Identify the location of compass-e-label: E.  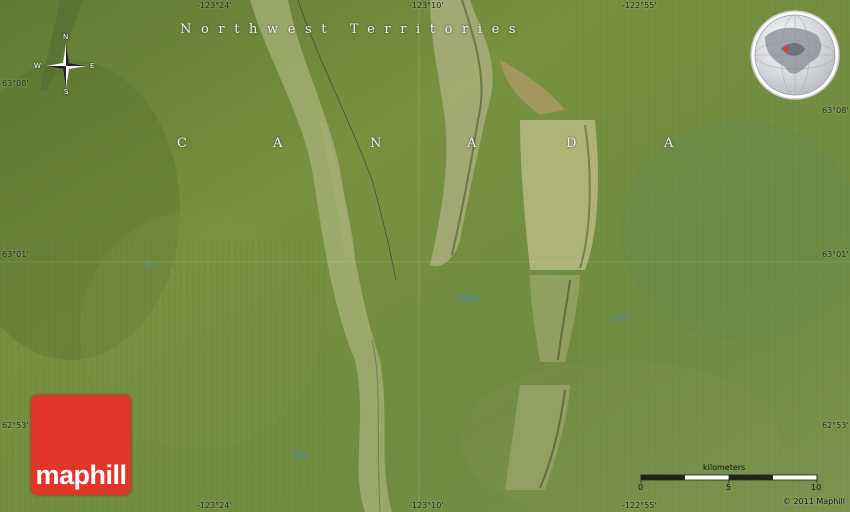
(92, 66).